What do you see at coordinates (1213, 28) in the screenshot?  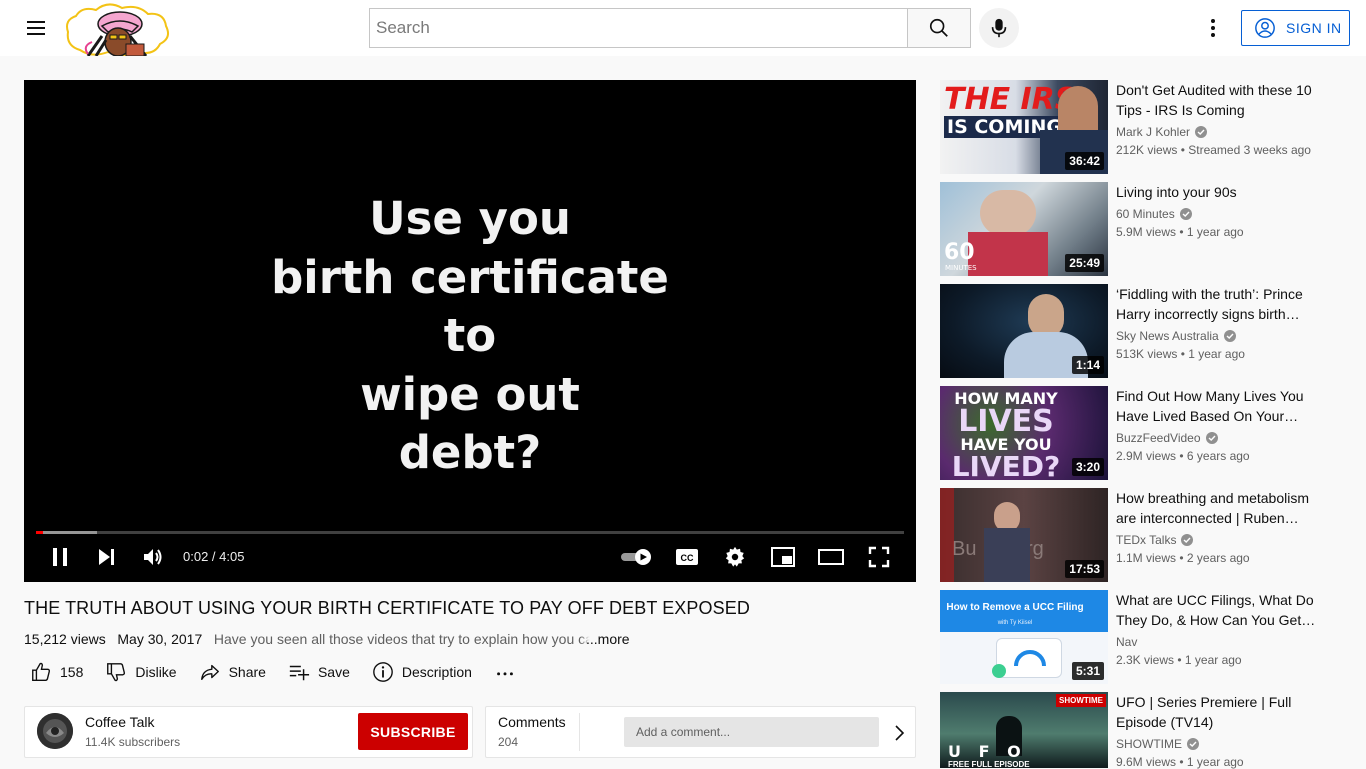 I see `more-vert-icon` at bounding box center [1213, 28].